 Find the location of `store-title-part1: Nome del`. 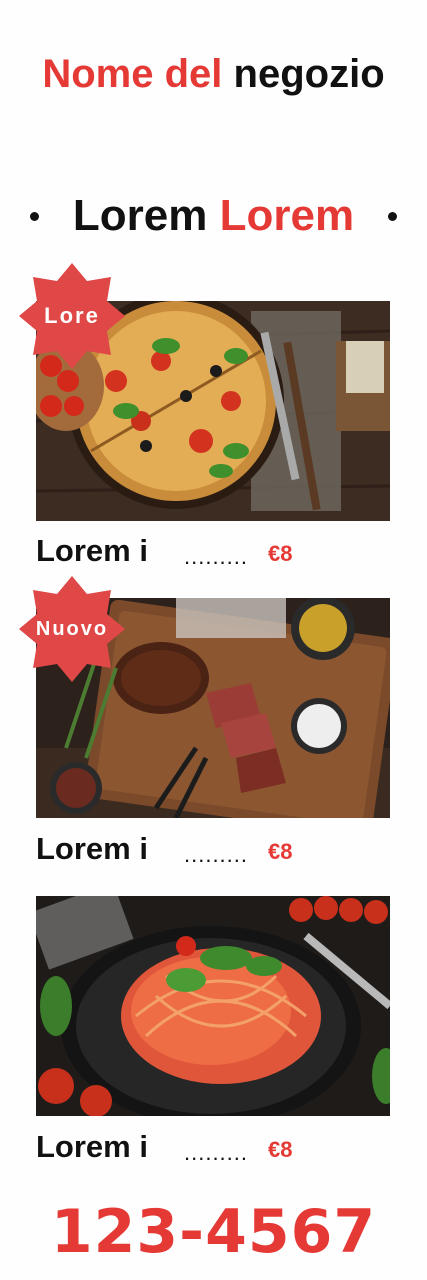

store-title-part1: Nome del is located at coordinates (132, 74).